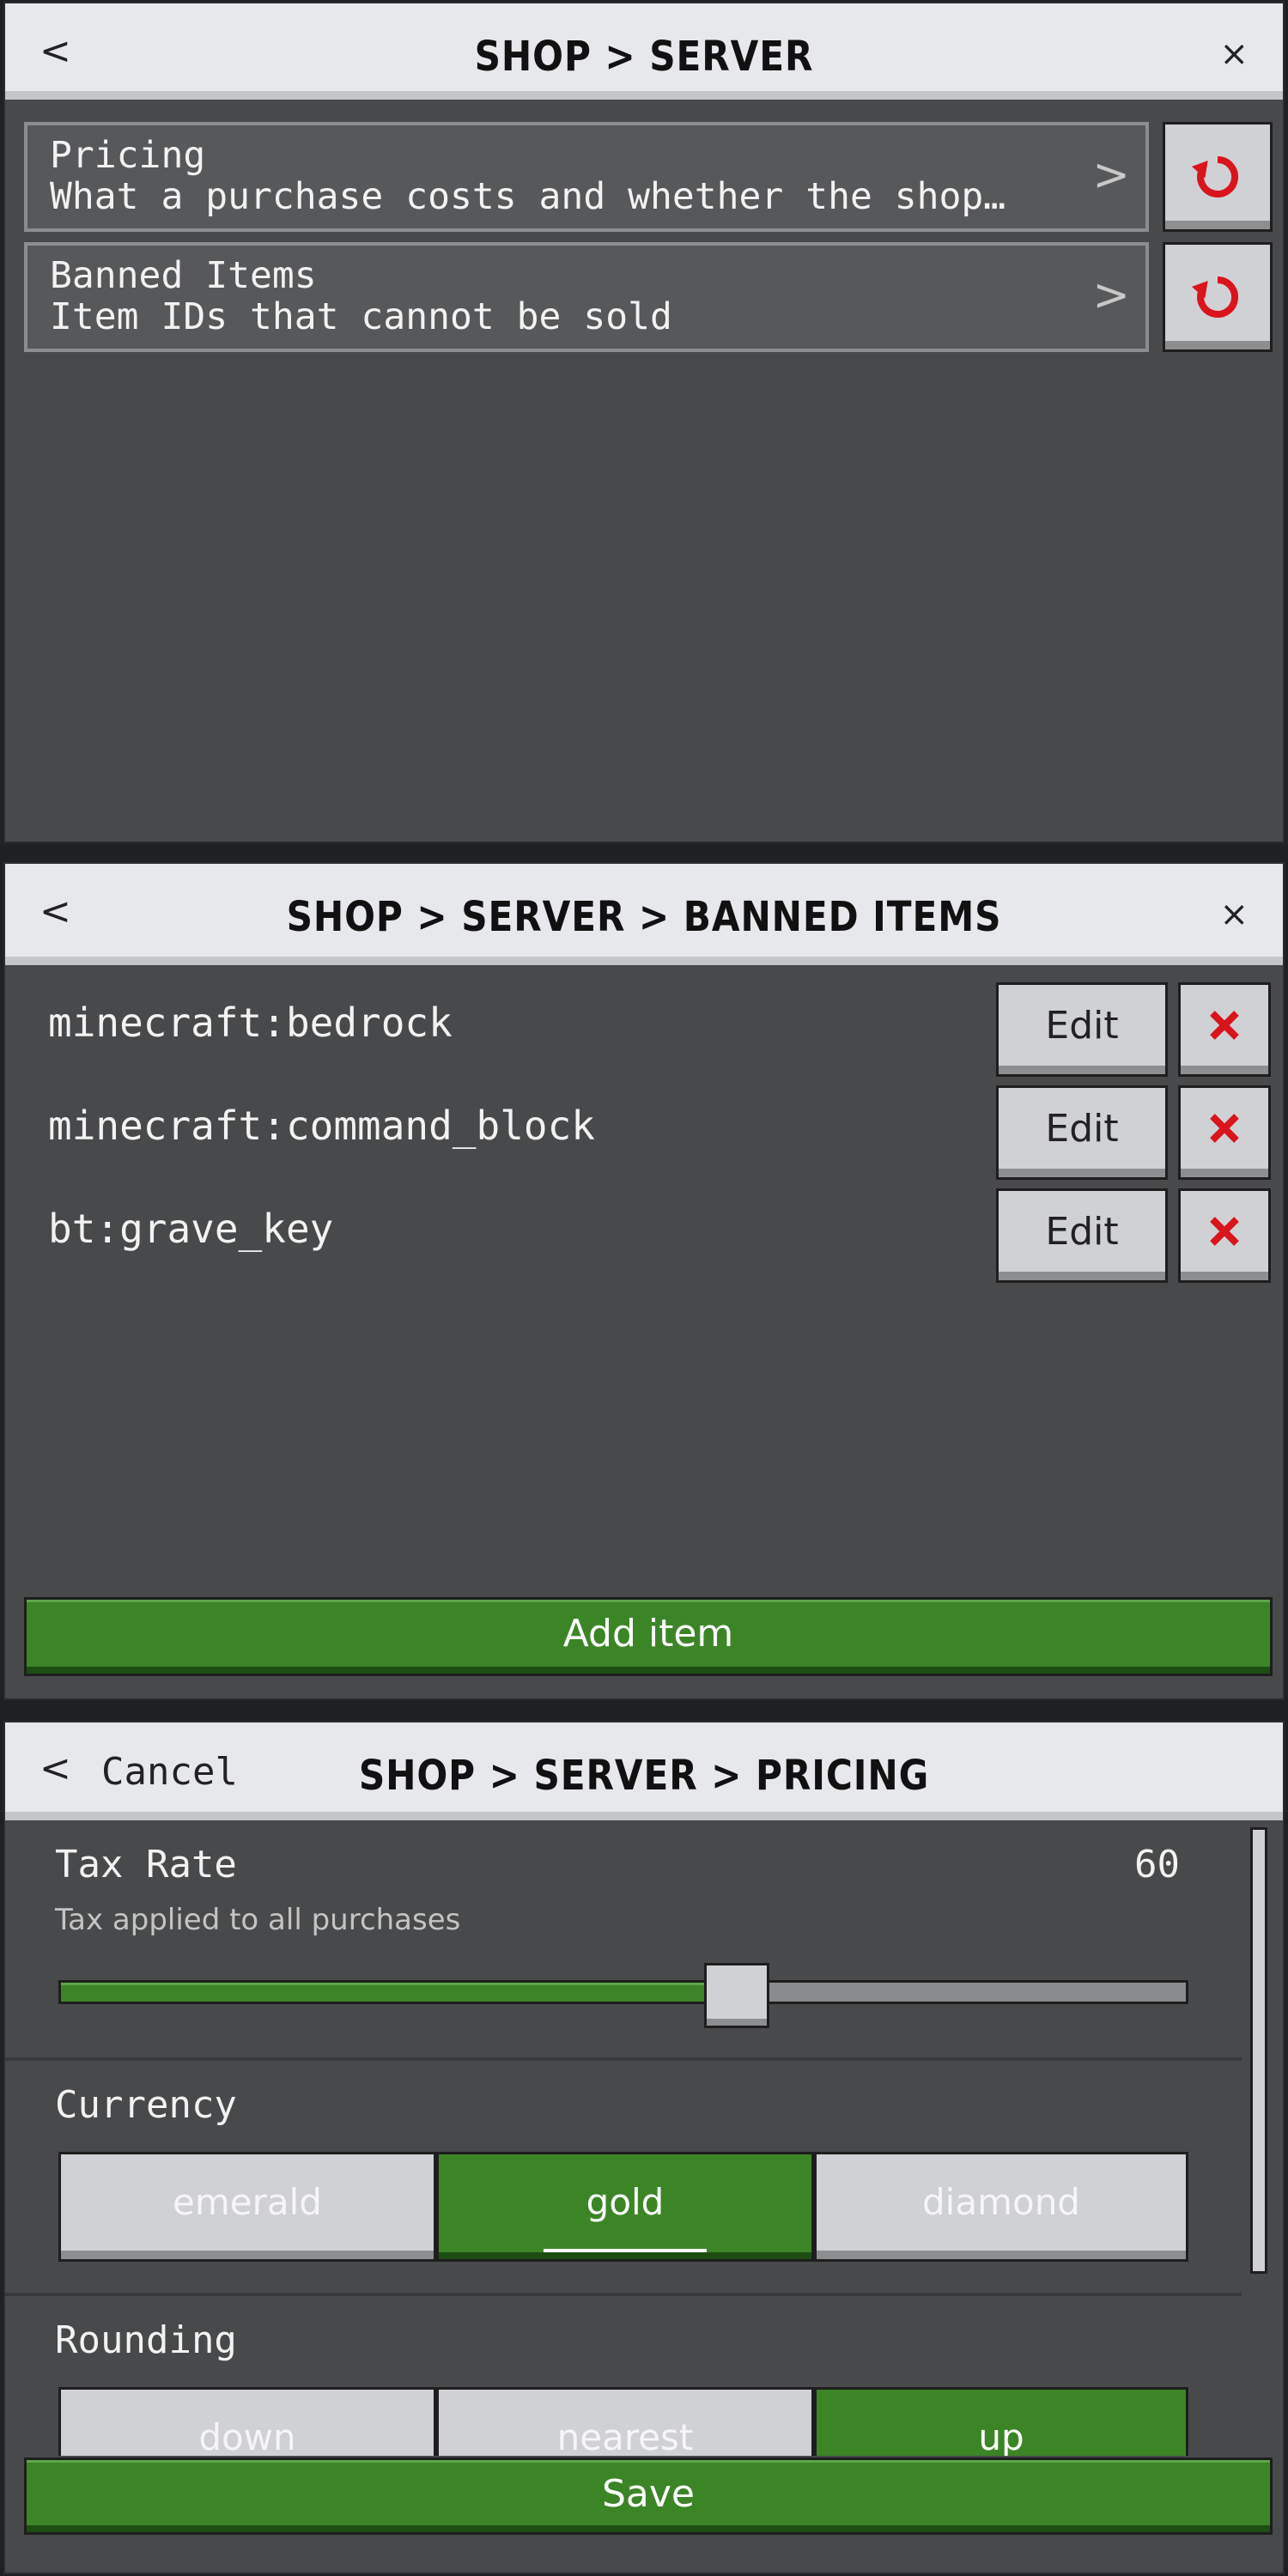 This screenshot has width=1288, height=2576. What do you see at coordinates (644, 917) in the screenshot?
I see `page-title: SHOP > SERVER > BANNED ITEMS` at bounding box center [644, 917].